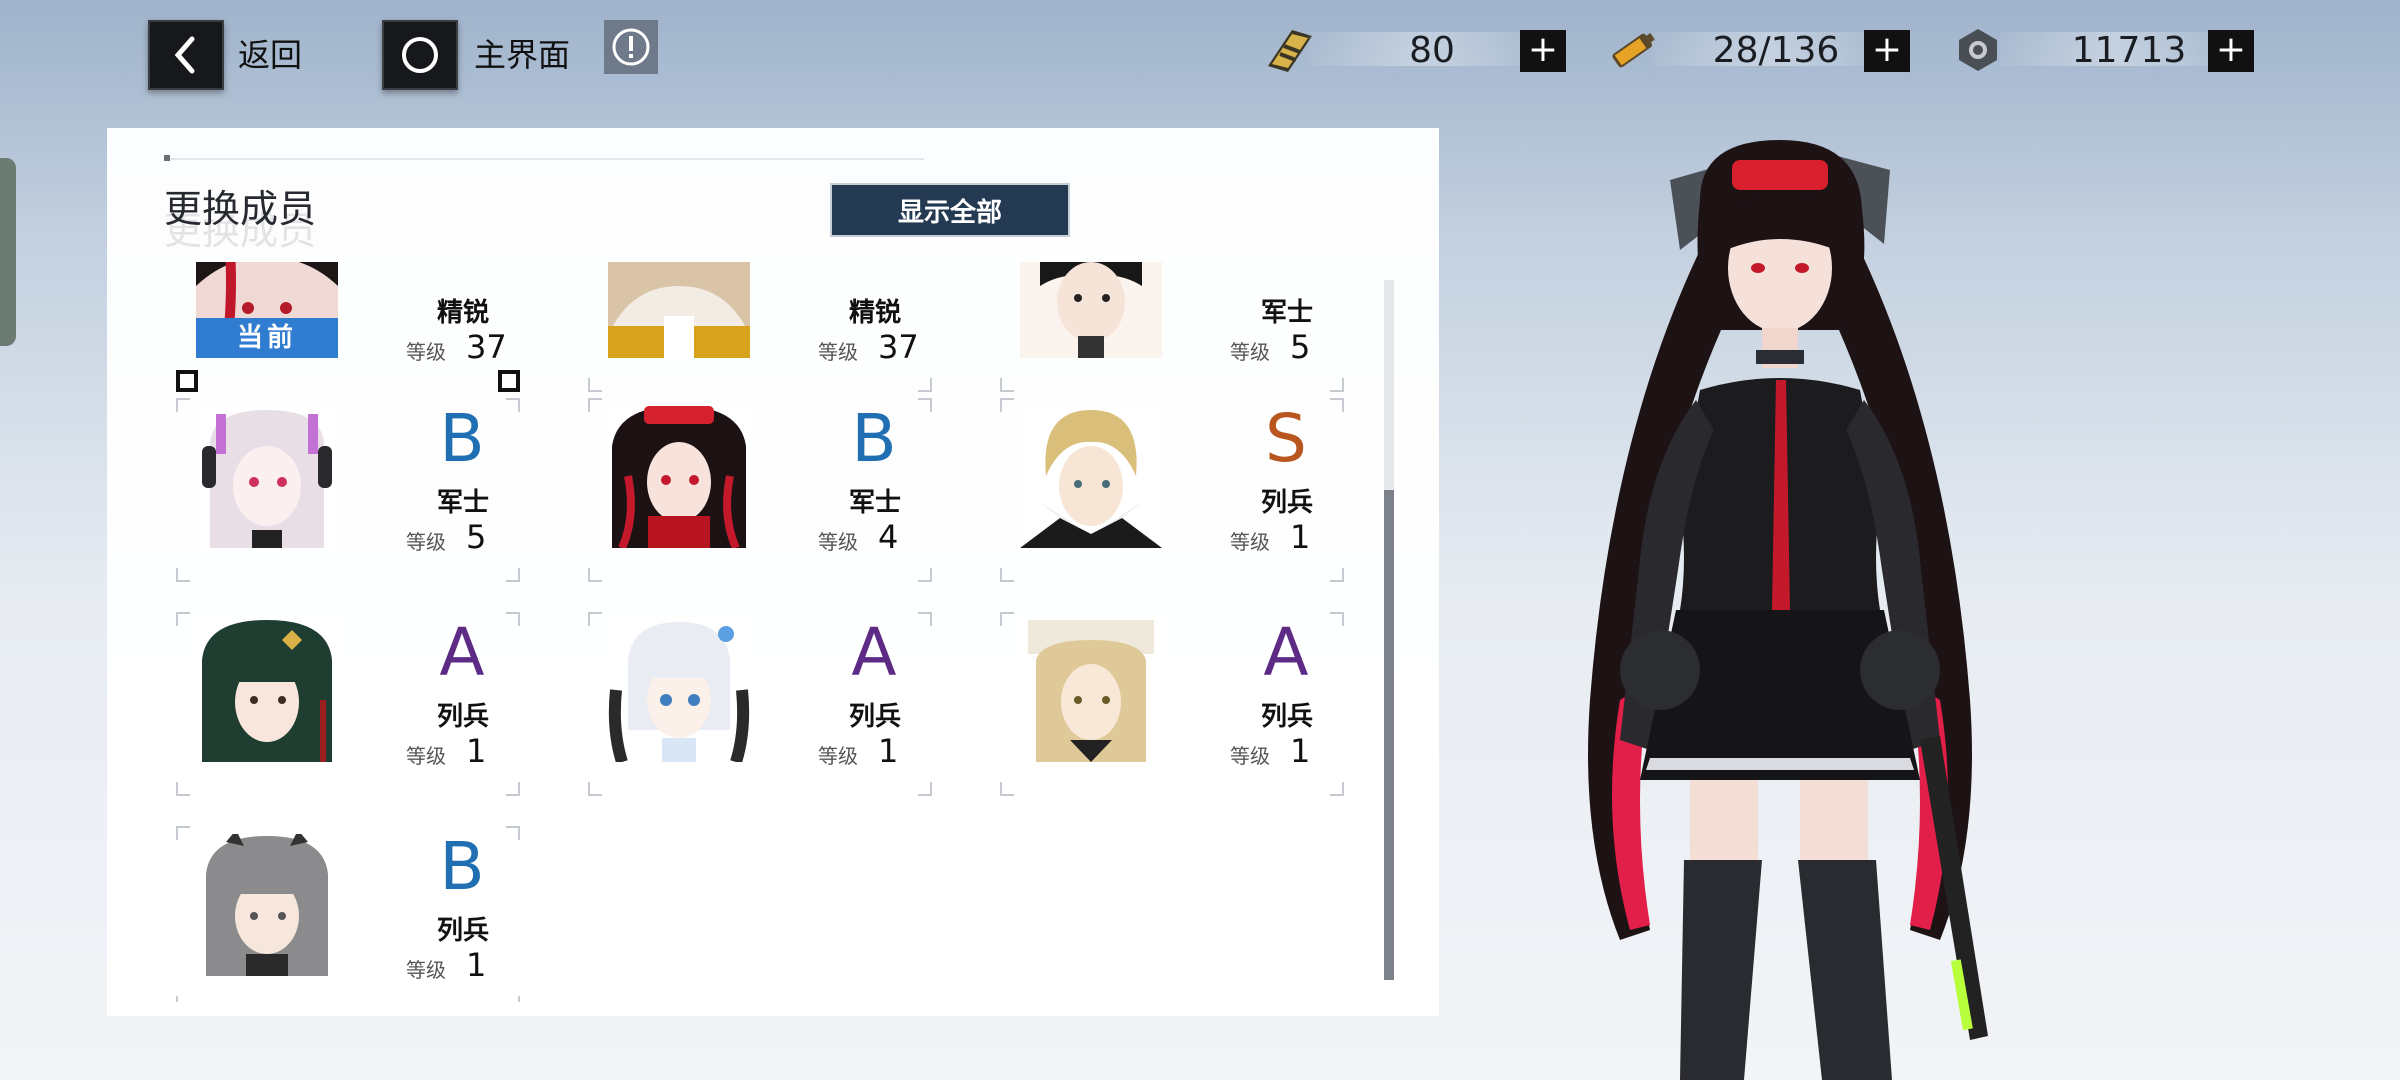 Image resolution: width=2400 pixels, height=1080 pixels. Describe the element at coordinates (270, 53) in the screenshot. I see `back-label: 返回` at that location.